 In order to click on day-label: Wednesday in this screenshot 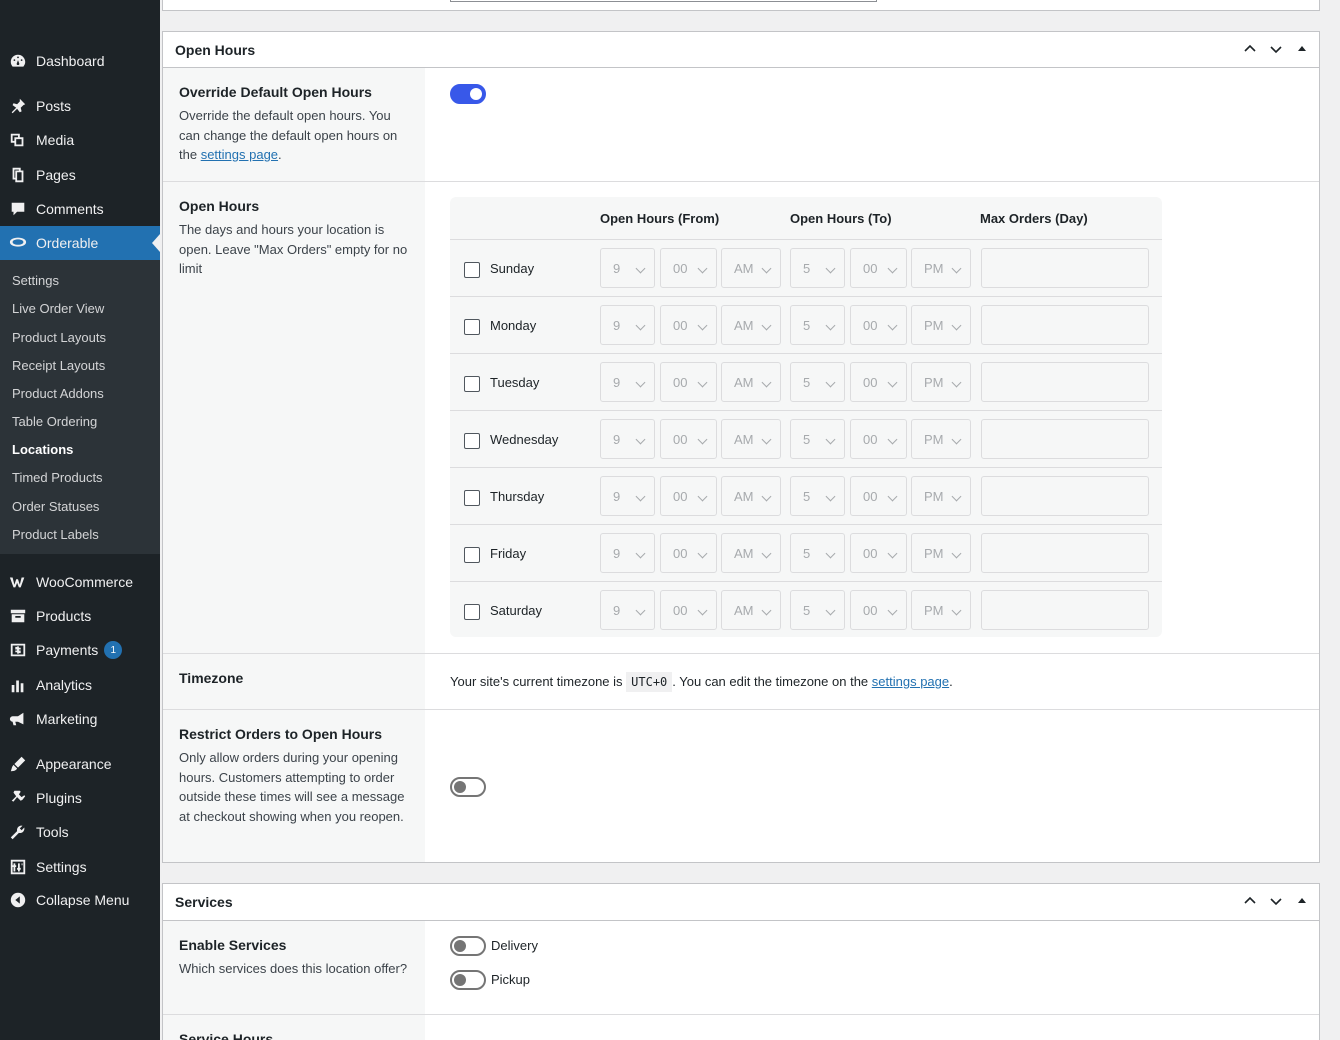, I will do `click(524, 439)`.